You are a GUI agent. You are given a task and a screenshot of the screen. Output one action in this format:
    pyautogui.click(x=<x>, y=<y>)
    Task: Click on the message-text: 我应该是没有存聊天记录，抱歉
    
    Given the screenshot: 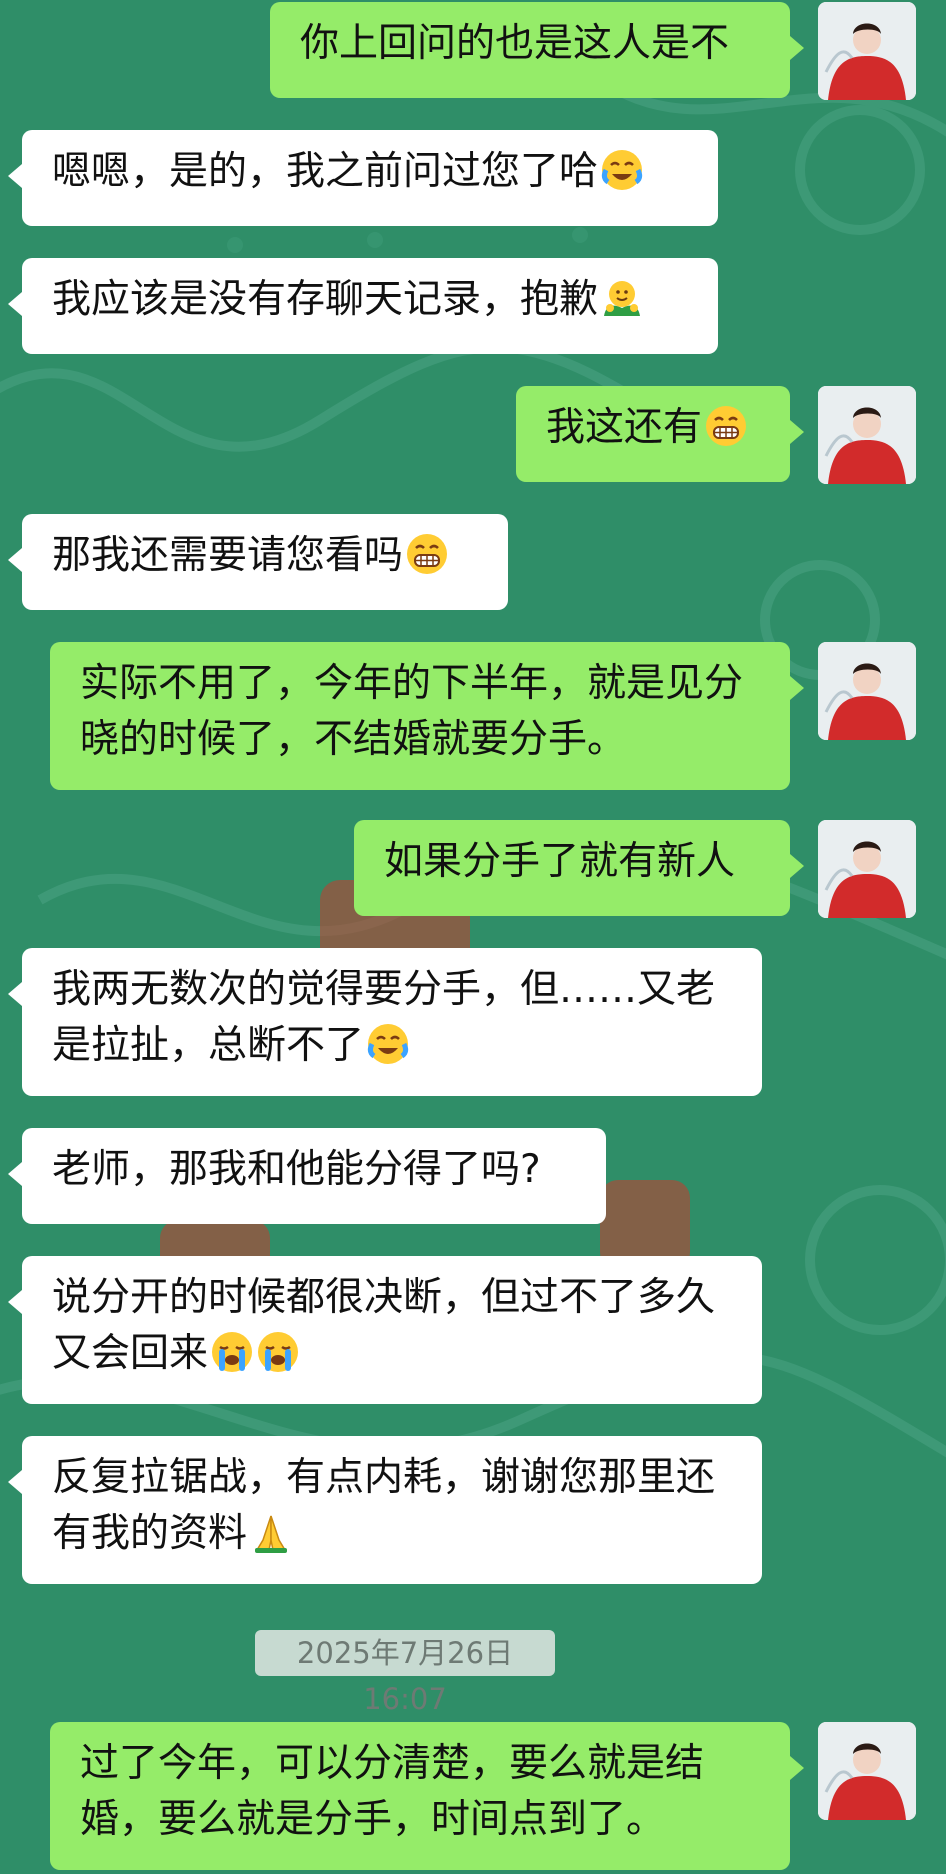 What is the action you would take?
    pyautogui.click(x=325, y=299)
    